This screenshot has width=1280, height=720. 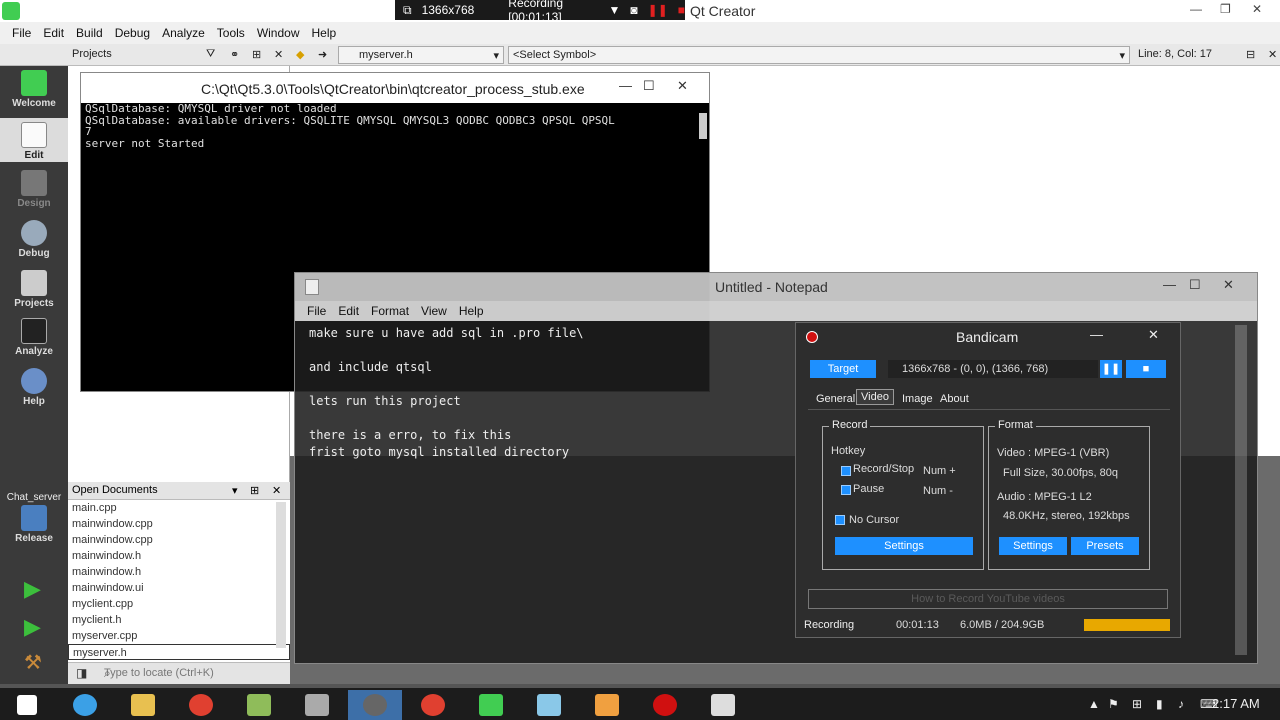 I want to click on build-hammer-icon: ⚒, so click(x=33, y=662).